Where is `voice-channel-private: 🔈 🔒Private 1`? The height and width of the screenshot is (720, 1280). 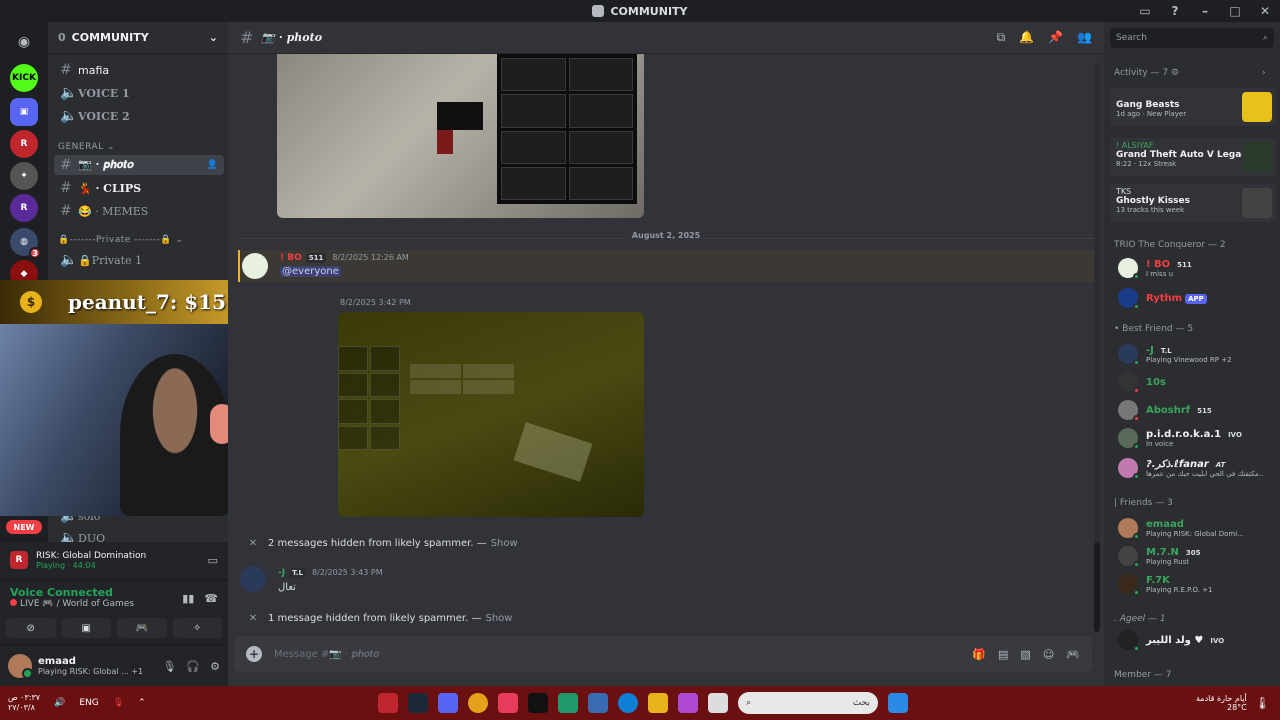
voice-channel-private: 🔈 🔒Private 1 is located at coordinates (139, 260).